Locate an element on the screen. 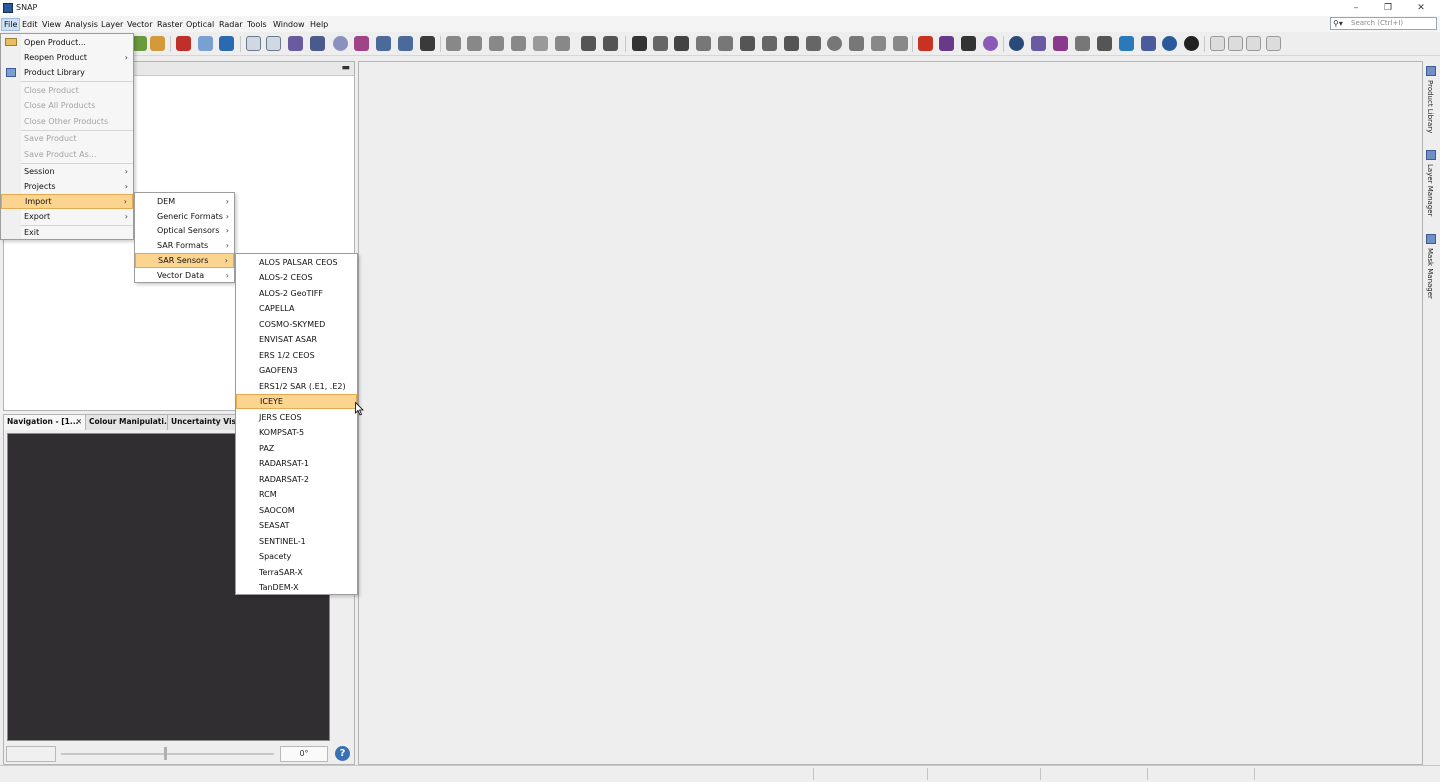 The height and width of the screenshot is (782, 1440). eye-tool-icon is located at coordinates (1126, 43).